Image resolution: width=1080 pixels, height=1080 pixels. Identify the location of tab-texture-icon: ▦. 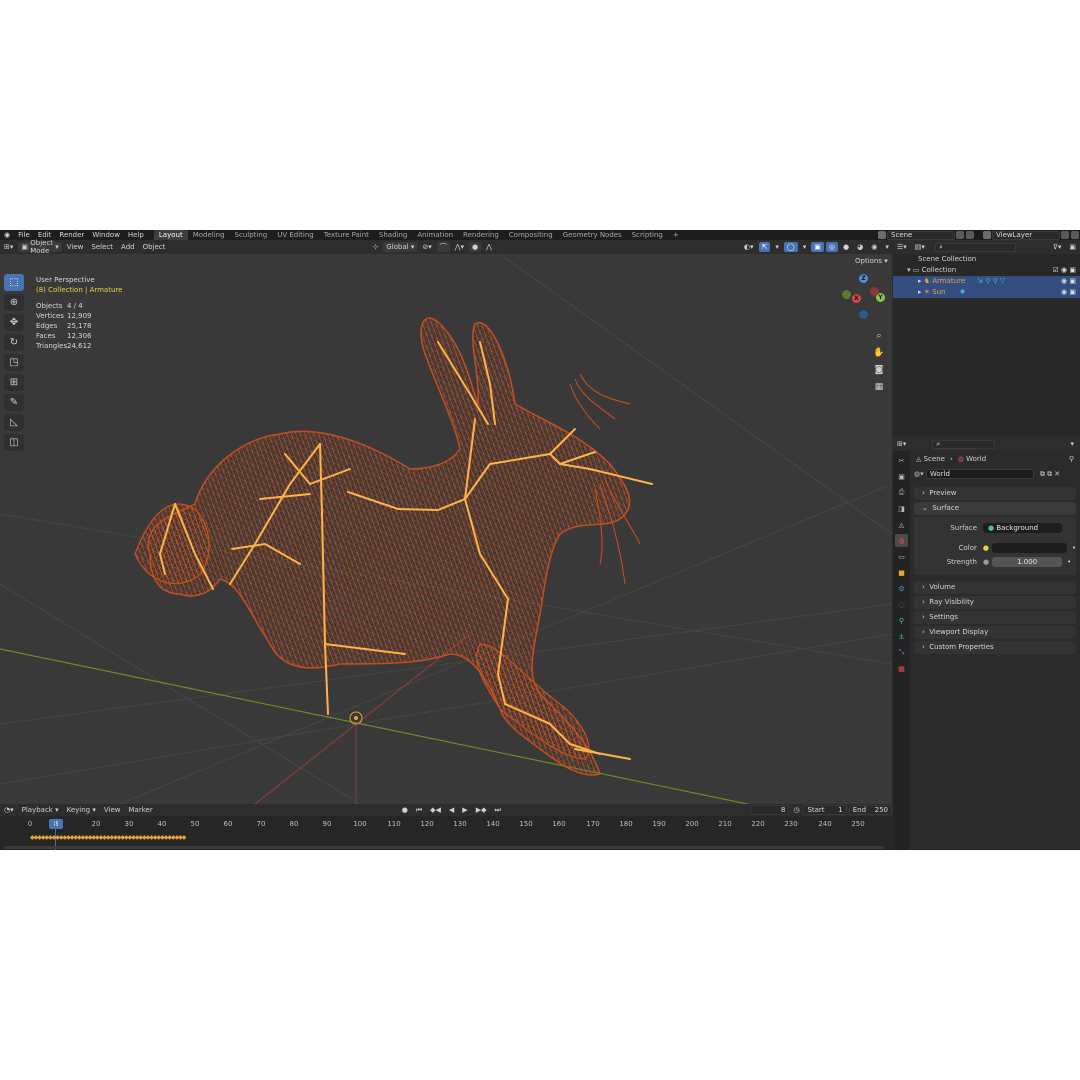
(901, 668).